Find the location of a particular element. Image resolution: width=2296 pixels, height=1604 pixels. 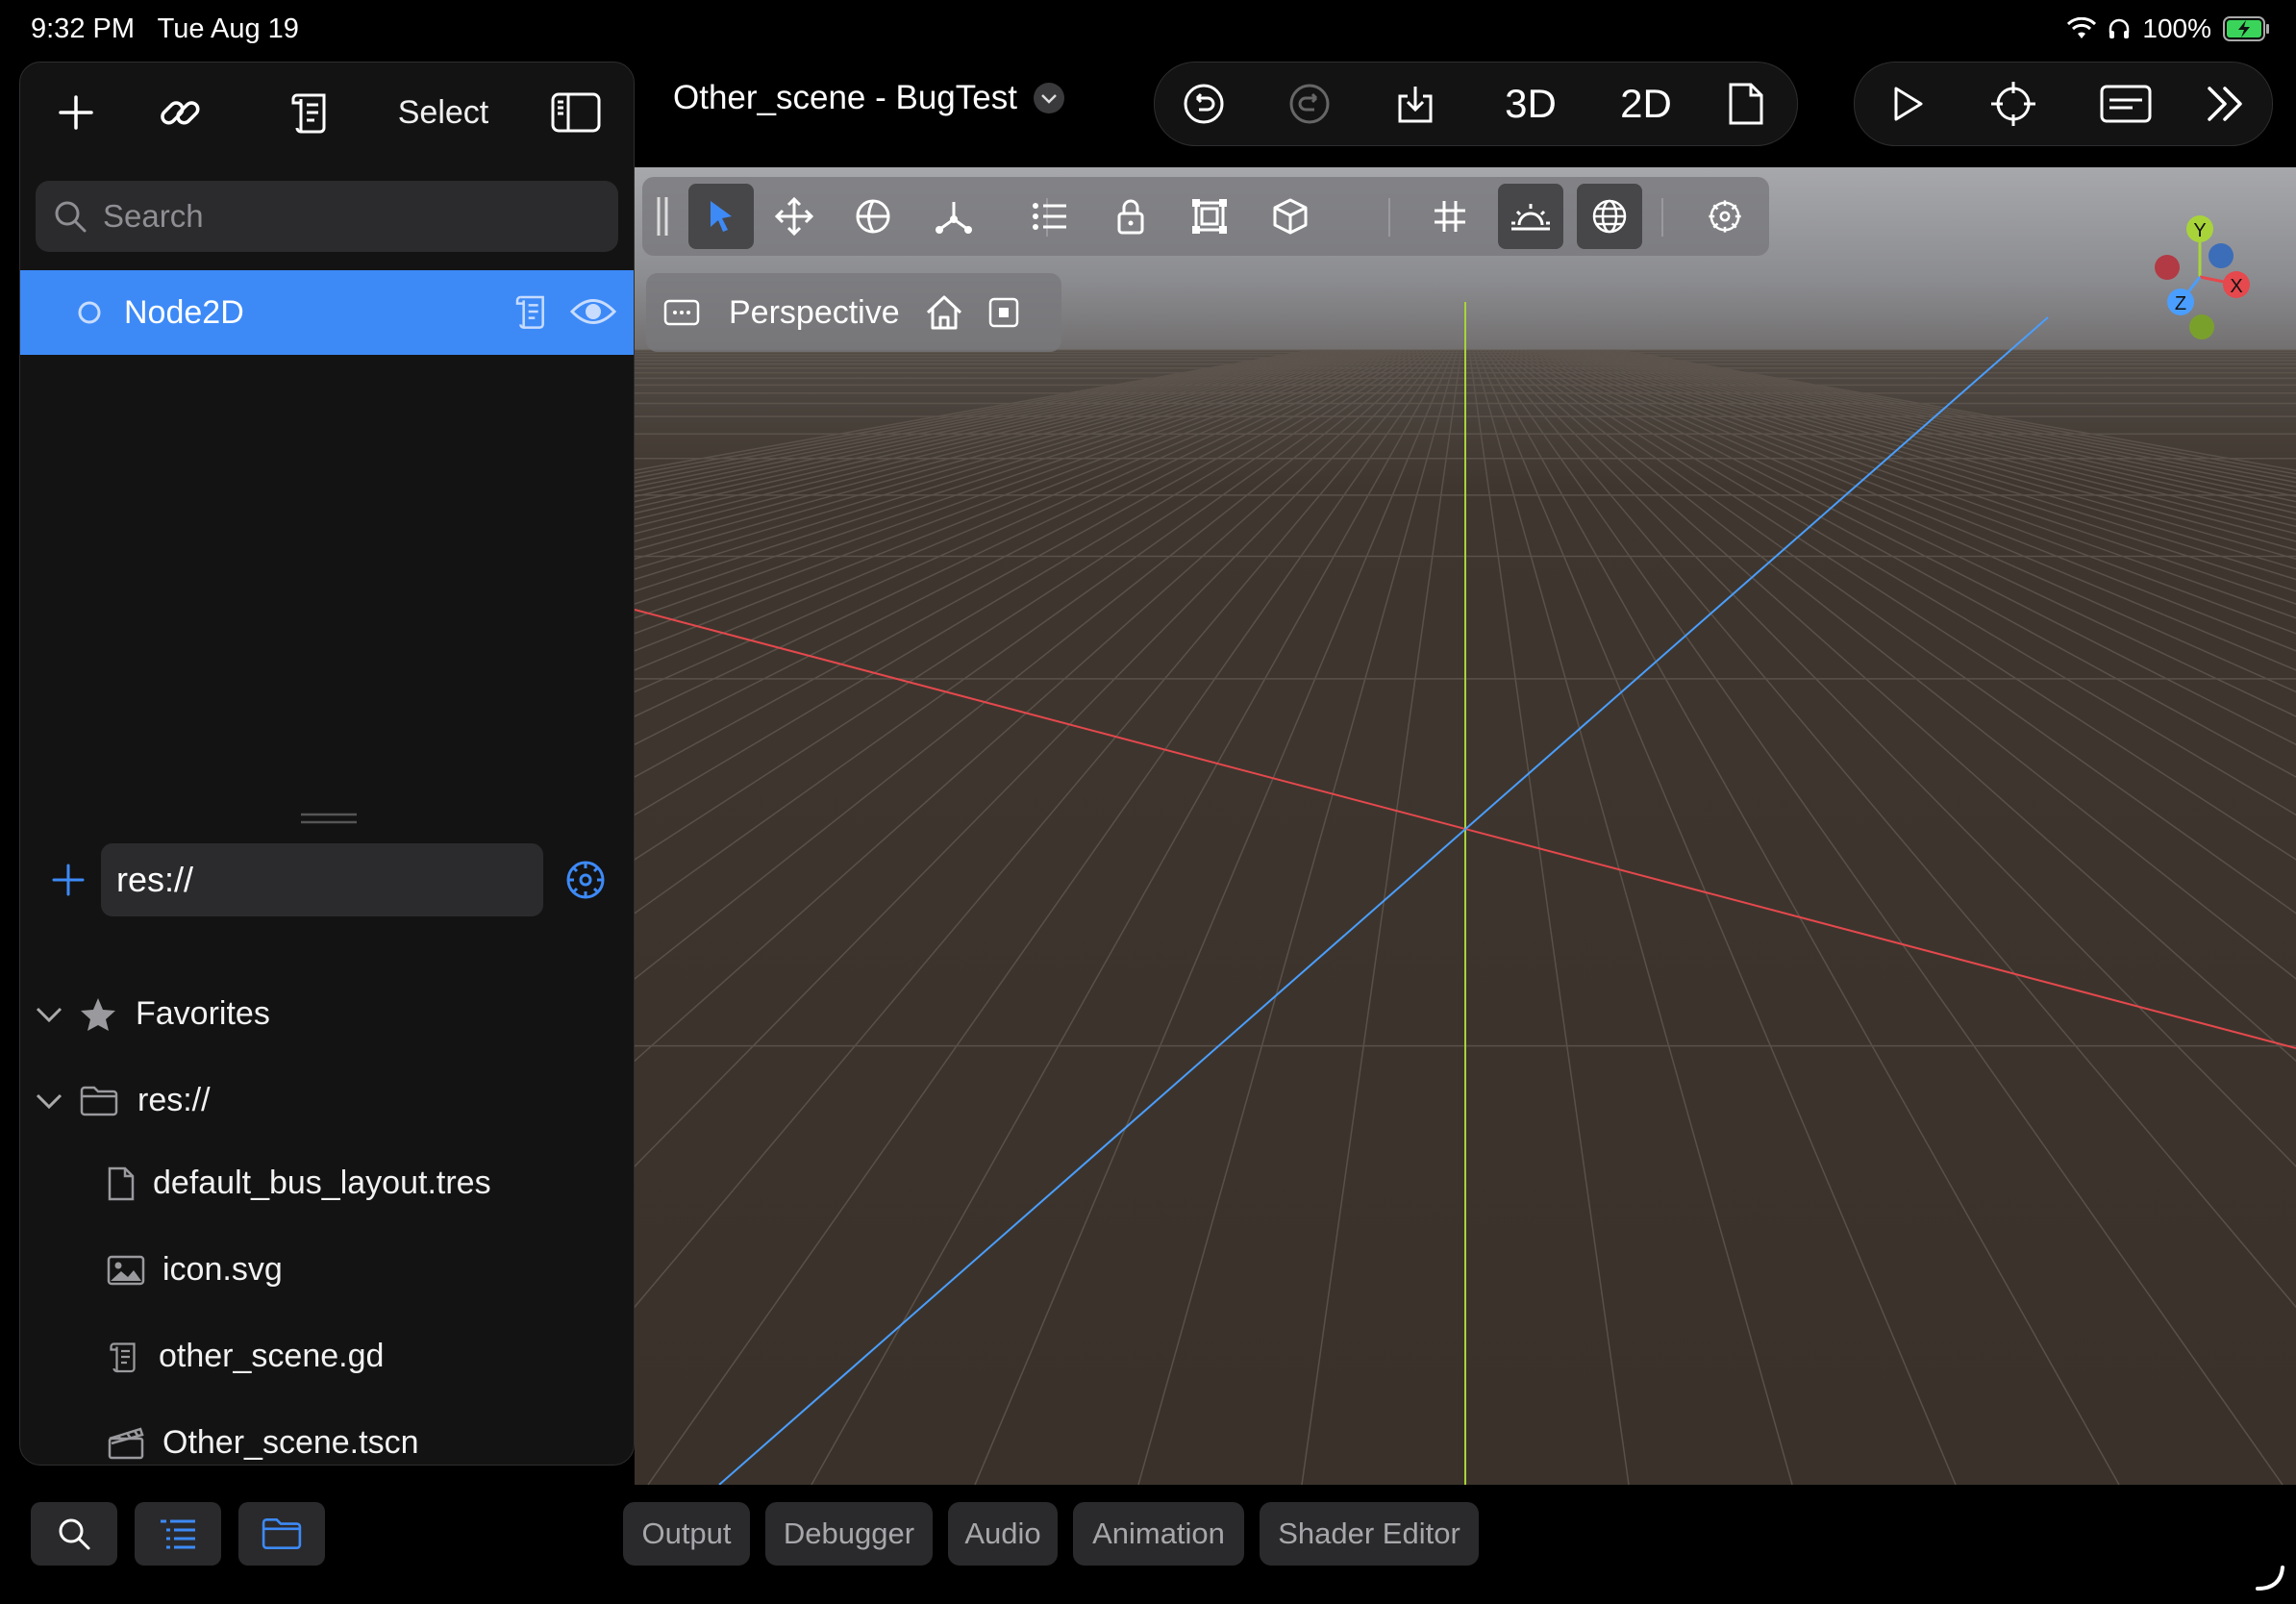

crosshair-icon is located at coordinates (2013, 104).